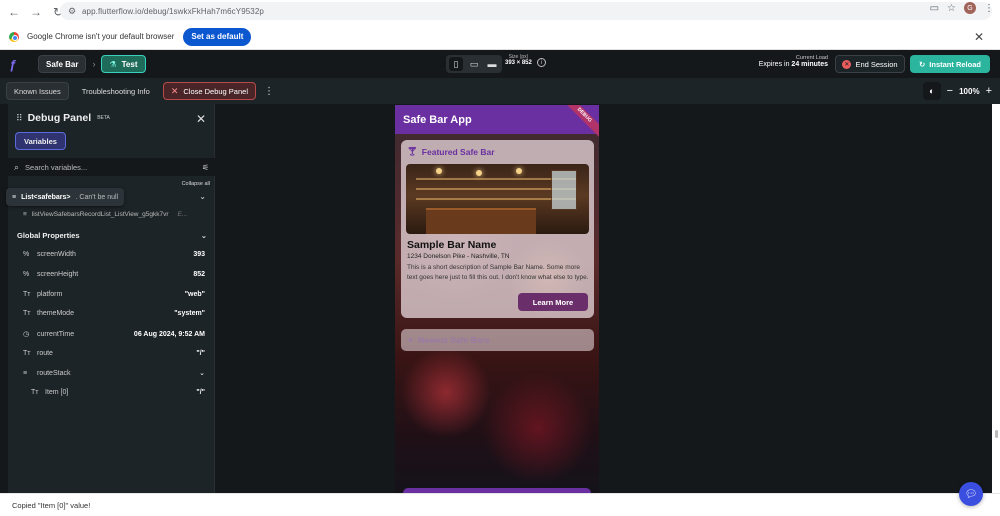 The width and height of the screenshot is (1000, 516). I want to click on info-icon: i, so click(541, 62).